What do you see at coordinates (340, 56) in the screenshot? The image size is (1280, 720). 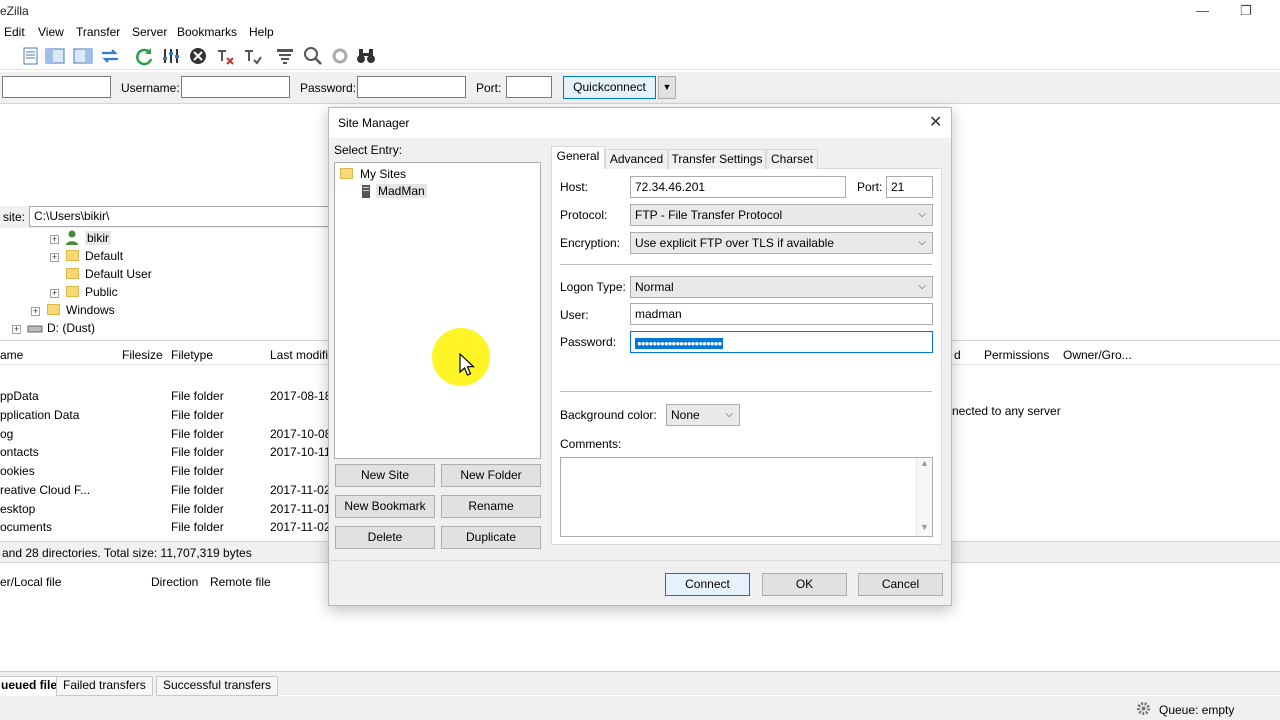 I see `sync-browsing-icon` at bounding box center [340, 56].